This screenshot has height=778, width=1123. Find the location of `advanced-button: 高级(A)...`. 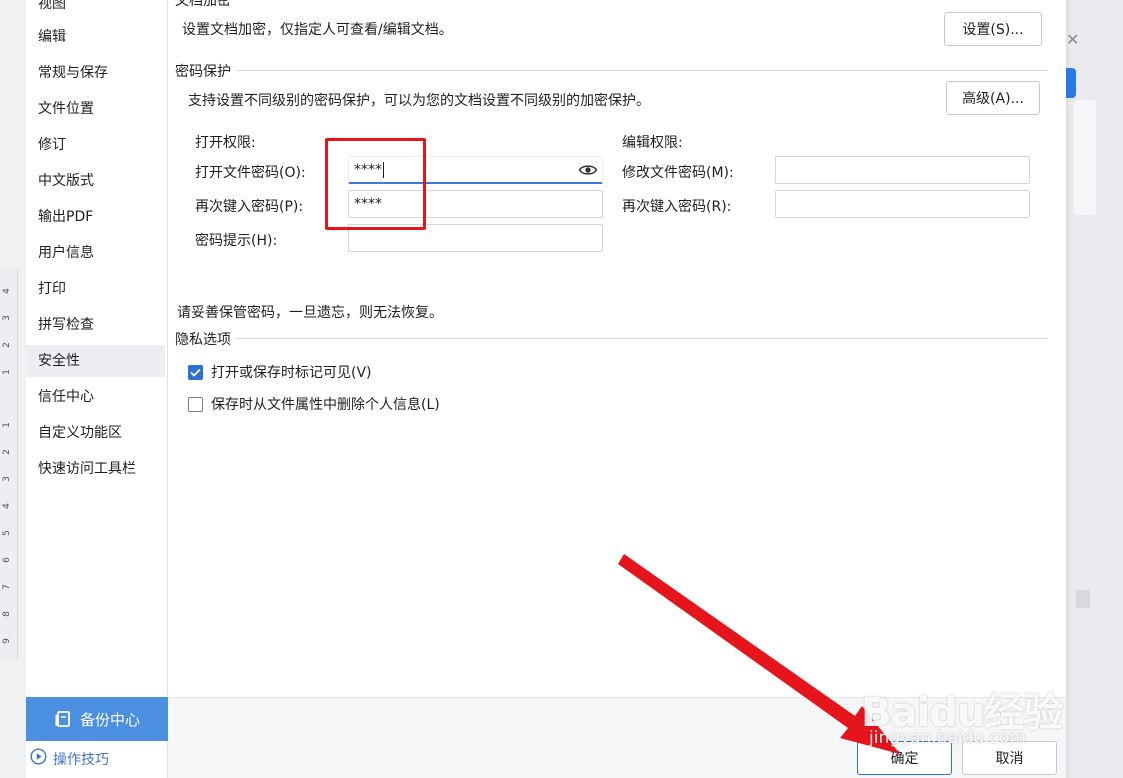

advanced-button: 高级(A)... is located at coordinates (993, 98).